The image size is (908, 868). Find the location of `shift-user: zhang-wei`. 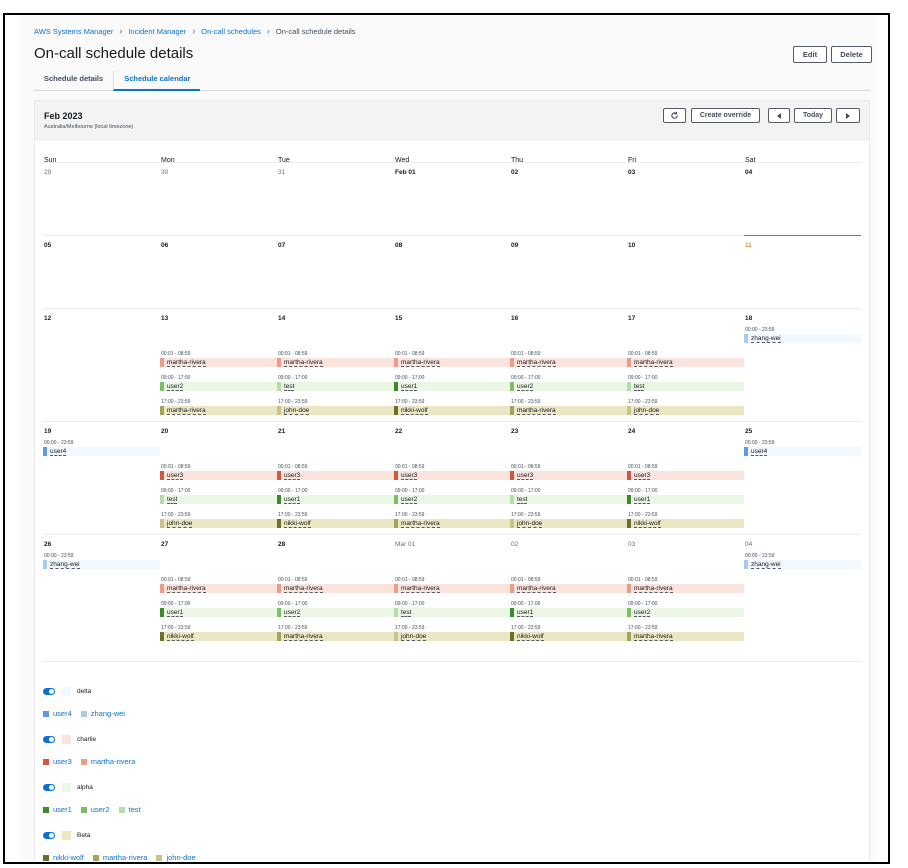

shift-user: zhang-wei is located at coordinates (766, 565).